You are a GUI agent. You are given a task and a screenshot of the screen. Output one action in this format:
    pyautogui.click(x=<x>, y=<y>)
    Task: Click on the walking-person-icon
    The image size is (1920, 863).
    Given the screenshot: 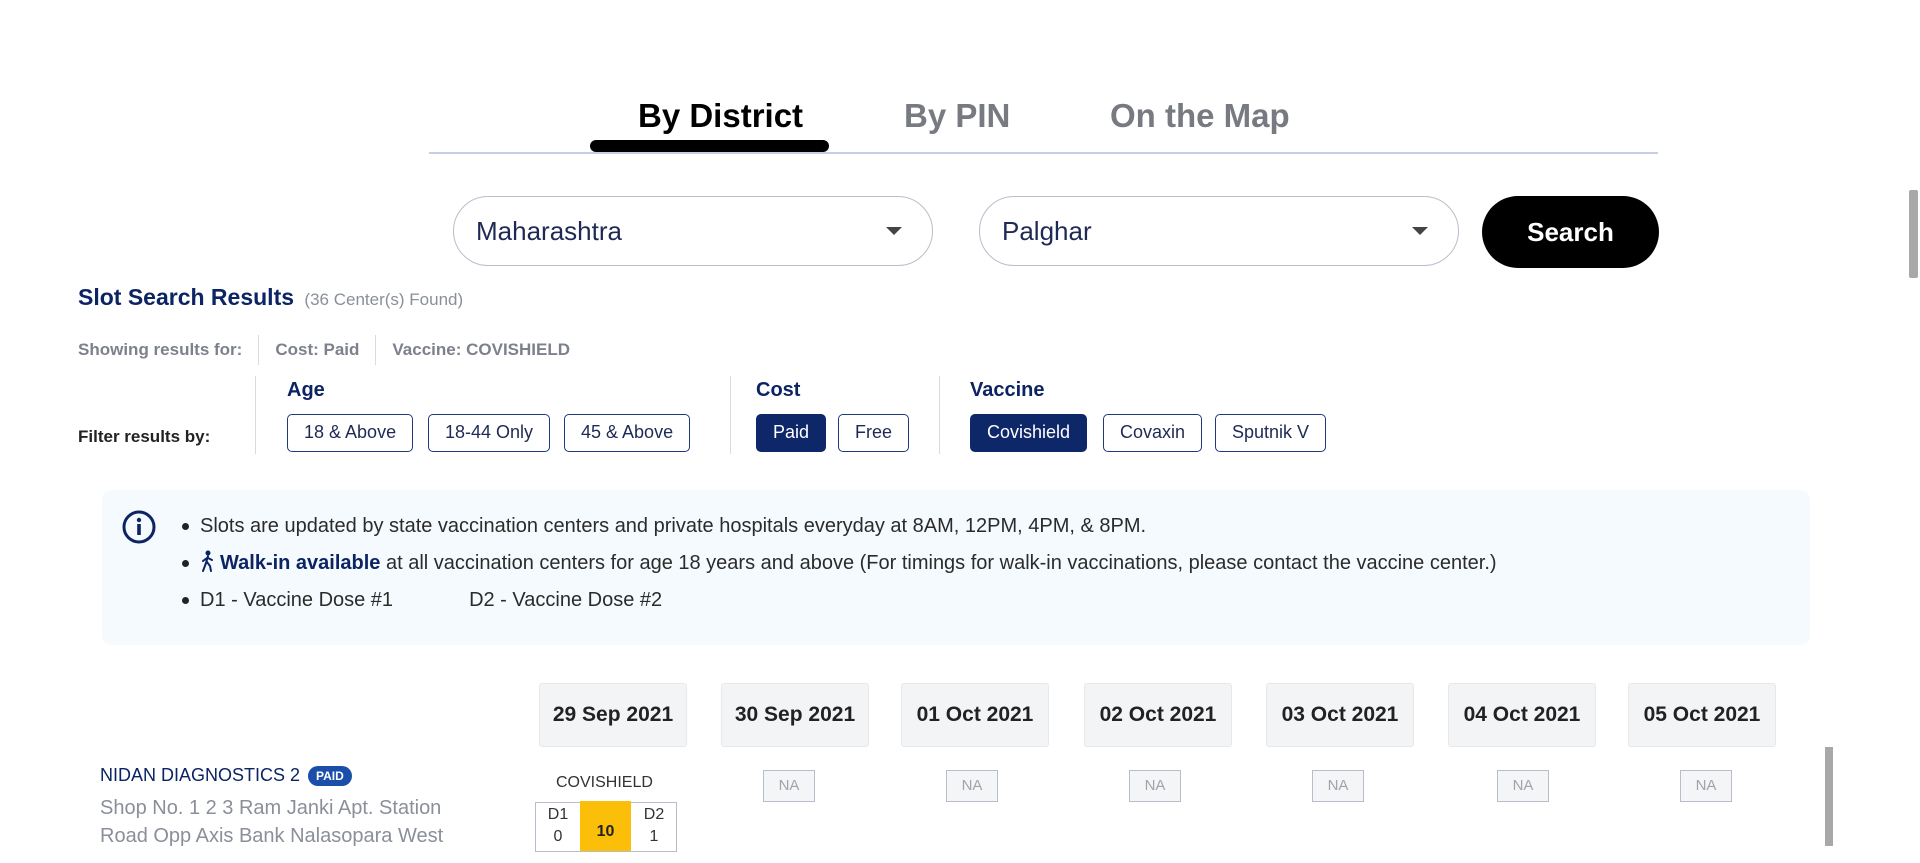 What is the action you would take?
    pyautogui.click(x=207, y=561)
    